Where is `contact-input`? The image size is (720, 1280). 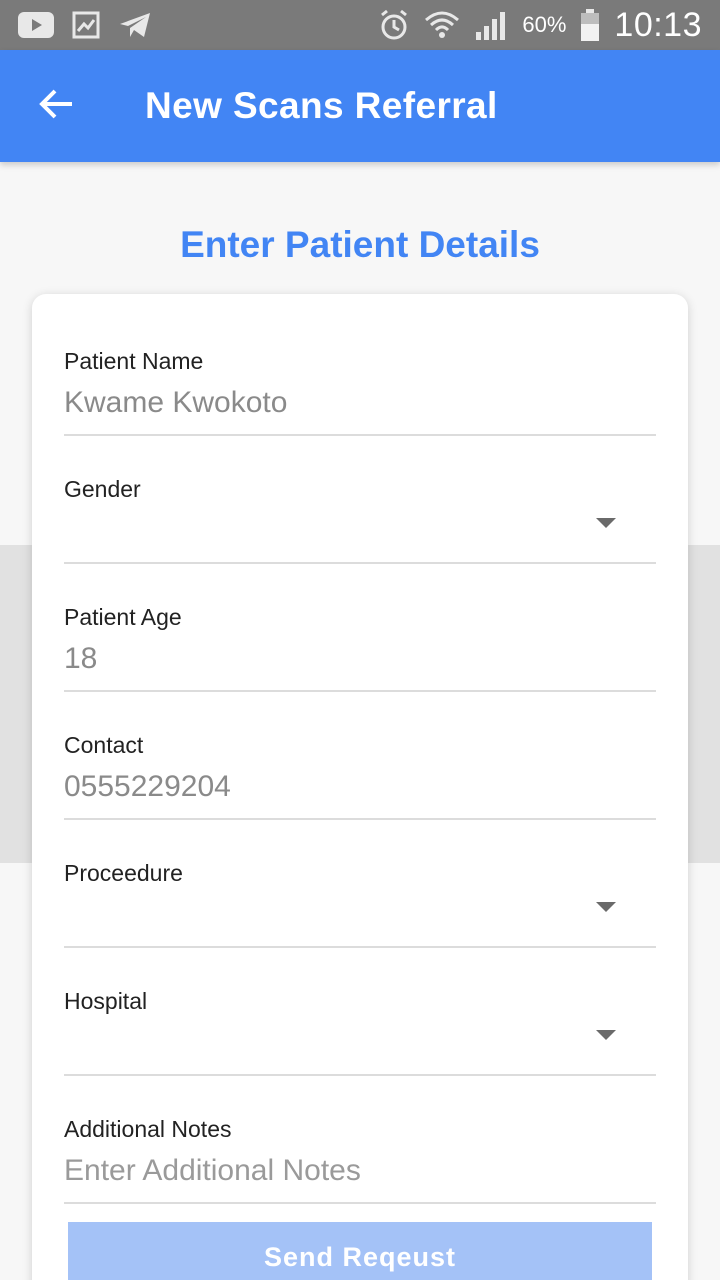 contact-input is located at coordinates (334, 787).